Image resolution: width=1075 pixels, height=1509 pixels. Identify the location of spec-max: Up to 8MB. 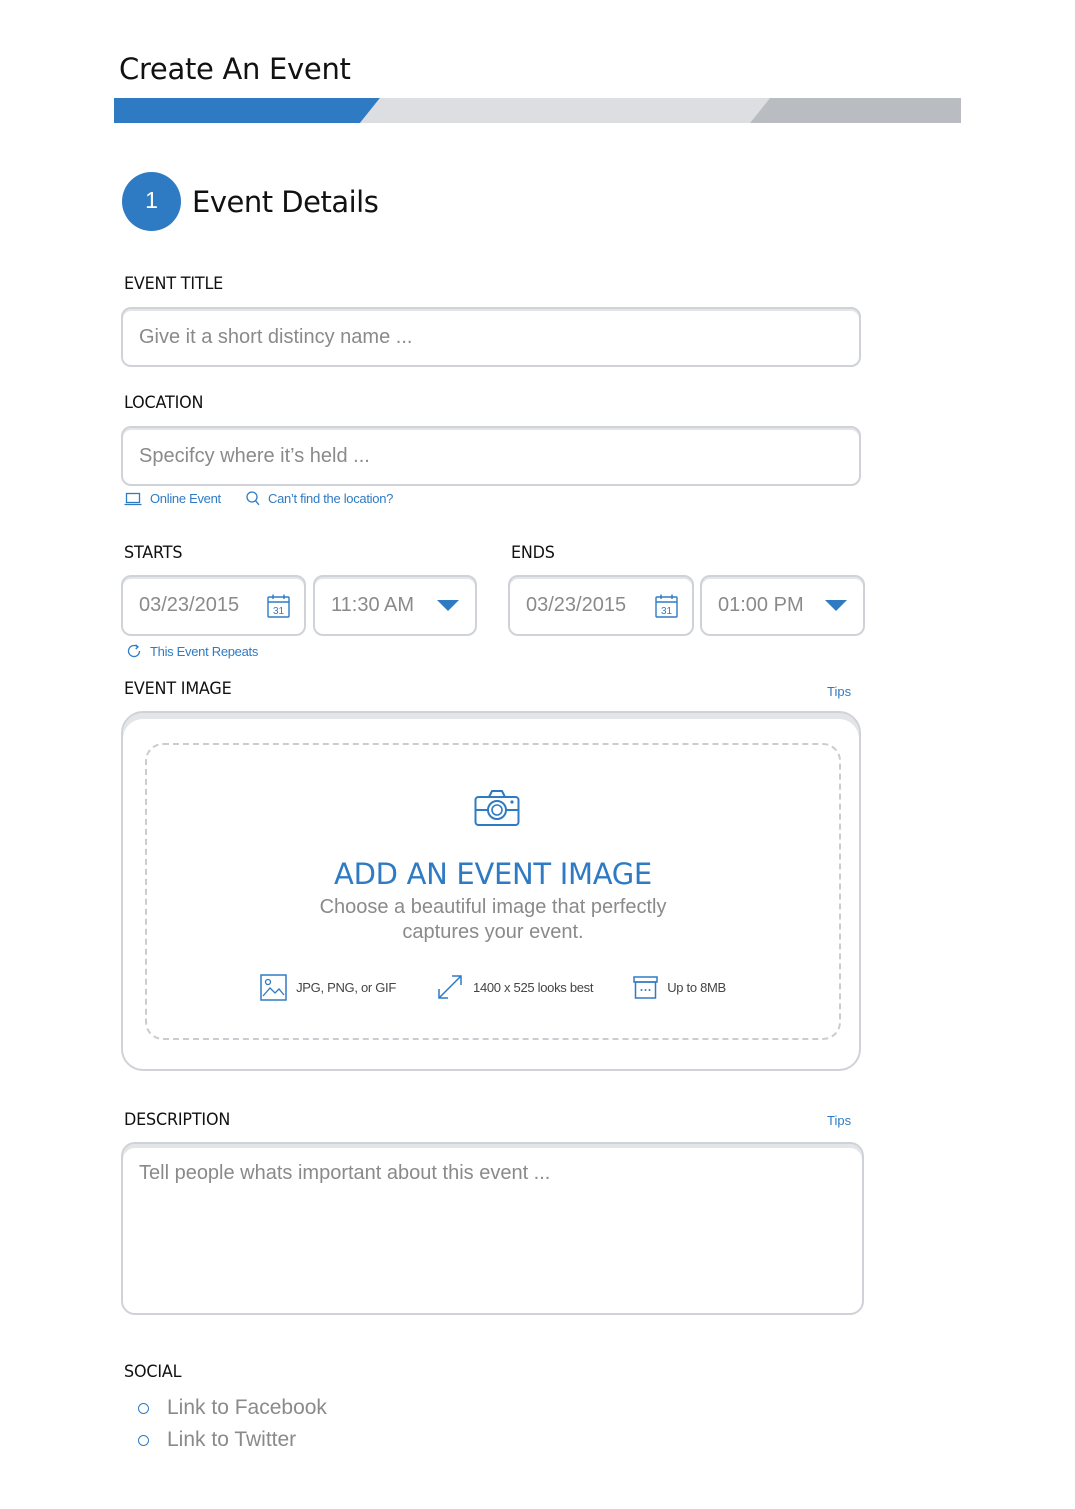
(679, 987).